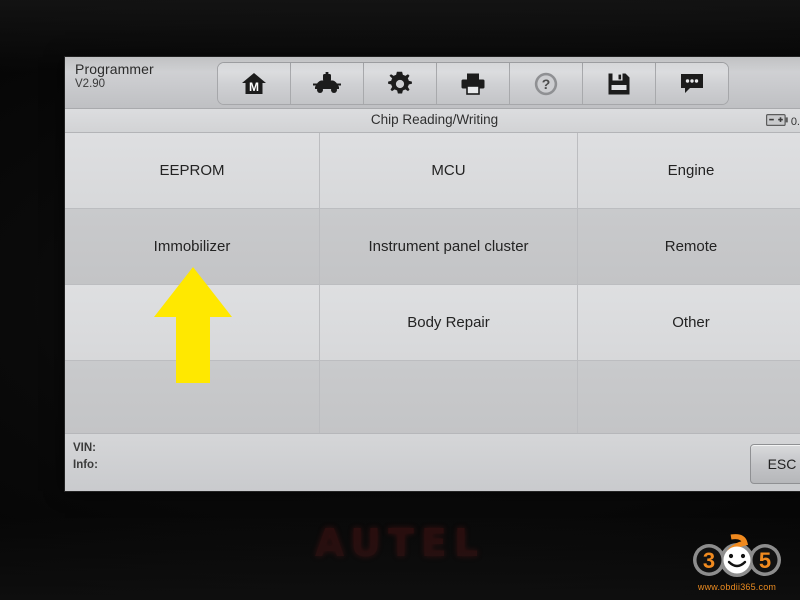 The height and width of the screenshot is (600, 800). I want to click on brand-logo-autel: AUTEL, so click(400, 543).